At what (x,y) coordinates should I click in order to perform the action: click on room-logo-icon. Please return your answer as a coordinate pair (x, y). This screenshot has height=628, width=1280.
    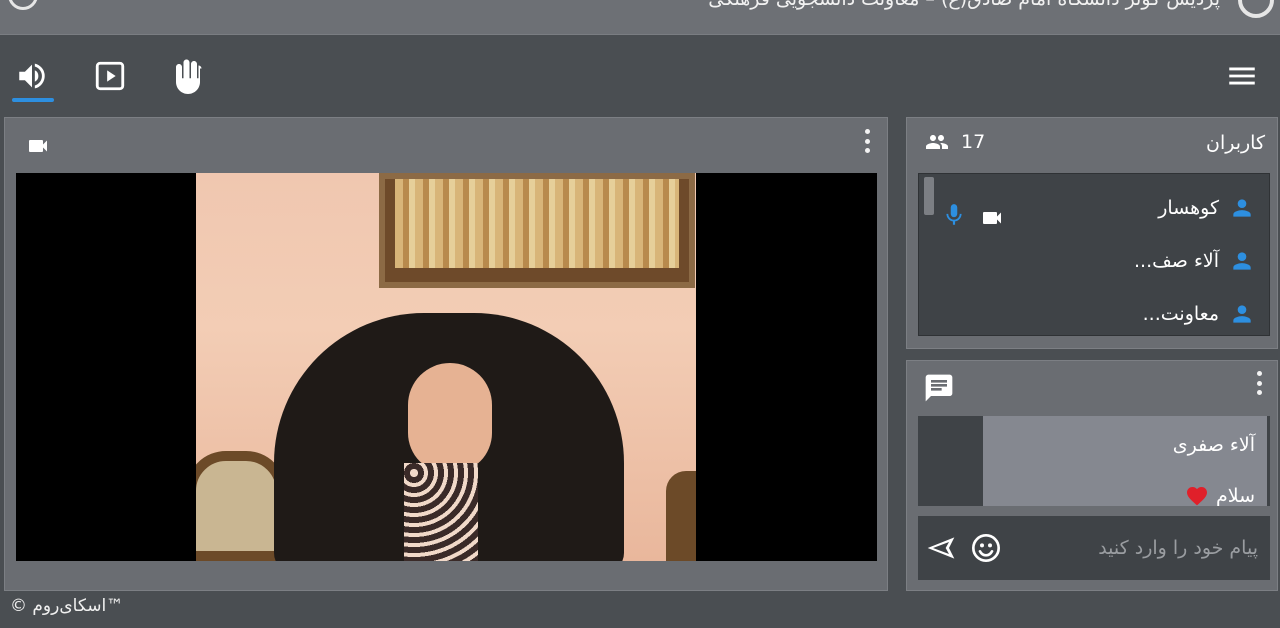
    Looking at the image, I should click on (1256, 9).